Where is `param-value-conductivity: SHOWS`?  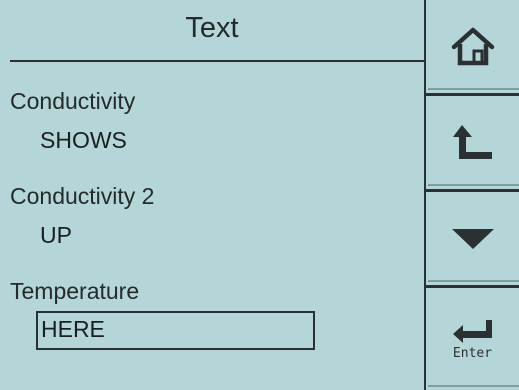 param-value-conductivity: SHOWS is located at coordinates (83, 140).